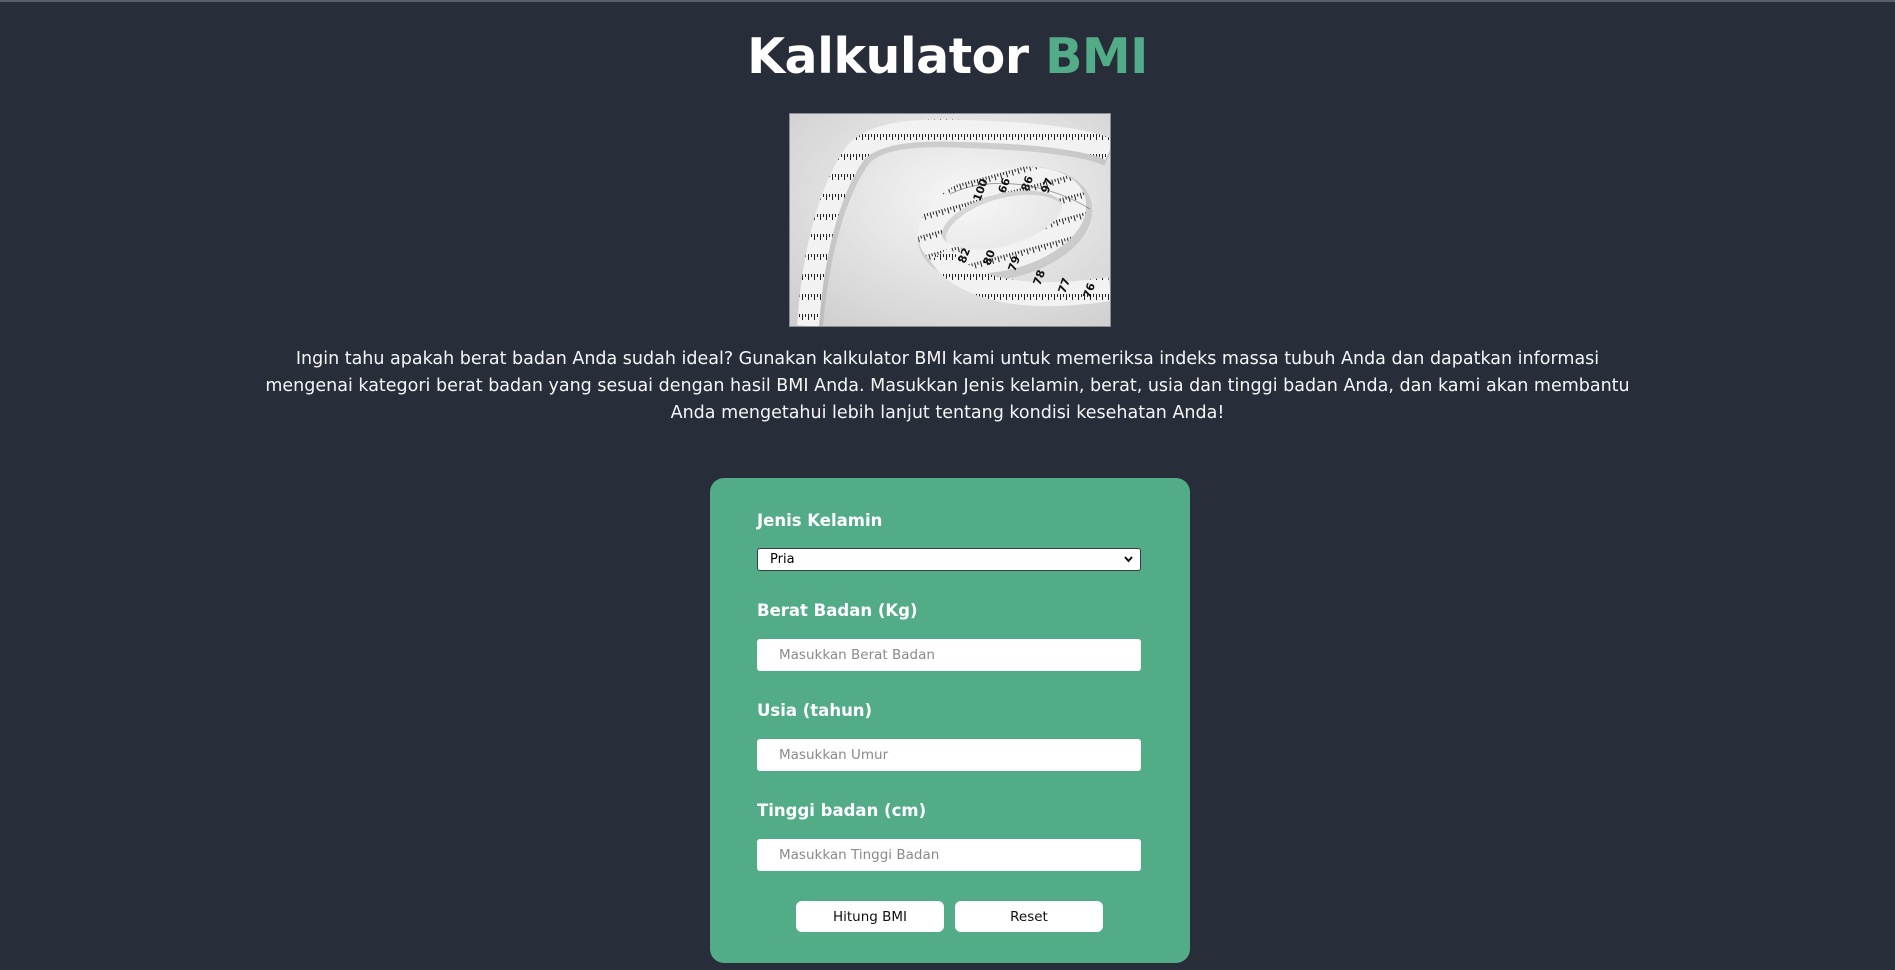 Image resolution: width=1895 pixels, height=970 pixels. I want to click on age-label: Usia (tahun), so click(815, 710).